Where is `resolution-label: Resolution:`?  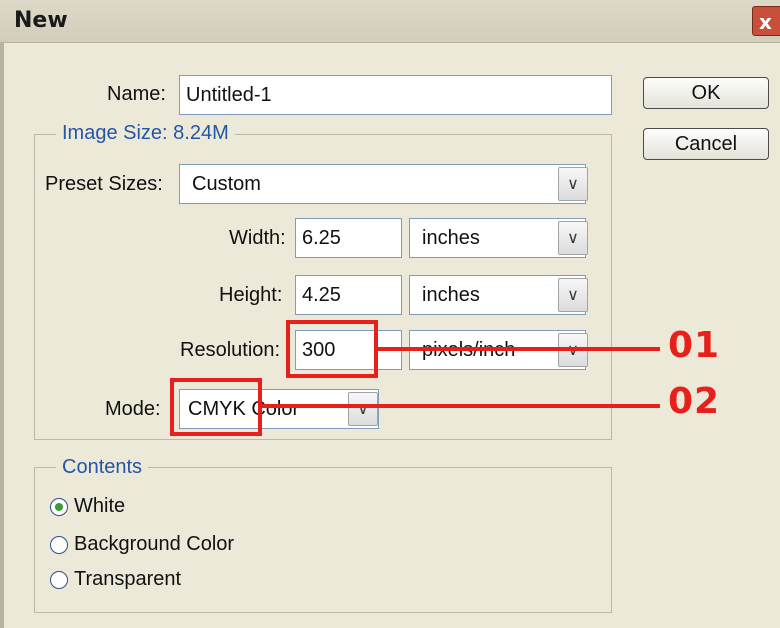
resolution-label: Resolution: is located at coordinates (230, 350).